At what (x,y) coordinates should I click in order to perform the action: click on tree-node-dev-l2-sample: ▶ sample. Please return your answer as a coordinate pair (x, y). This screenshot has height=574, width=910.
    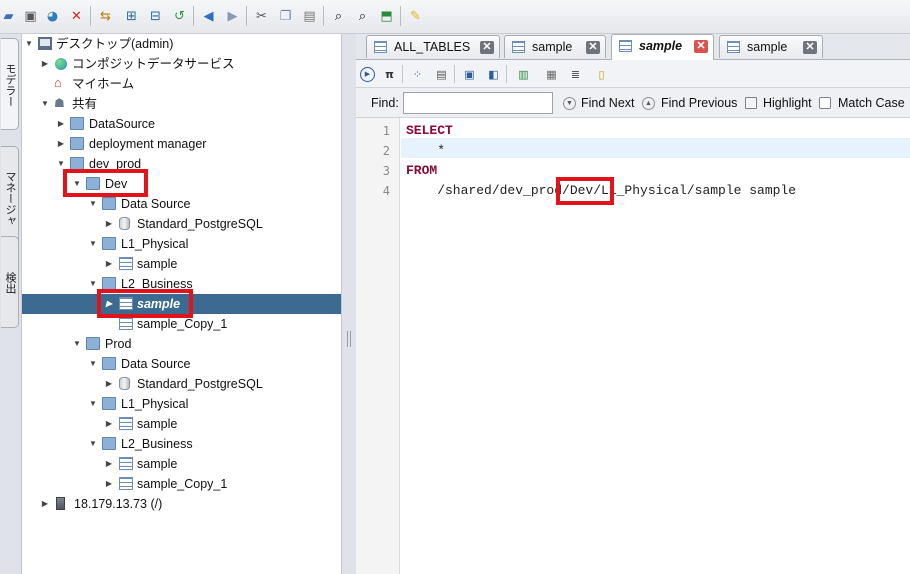
    Looking at the image, I should click on (181, 304).